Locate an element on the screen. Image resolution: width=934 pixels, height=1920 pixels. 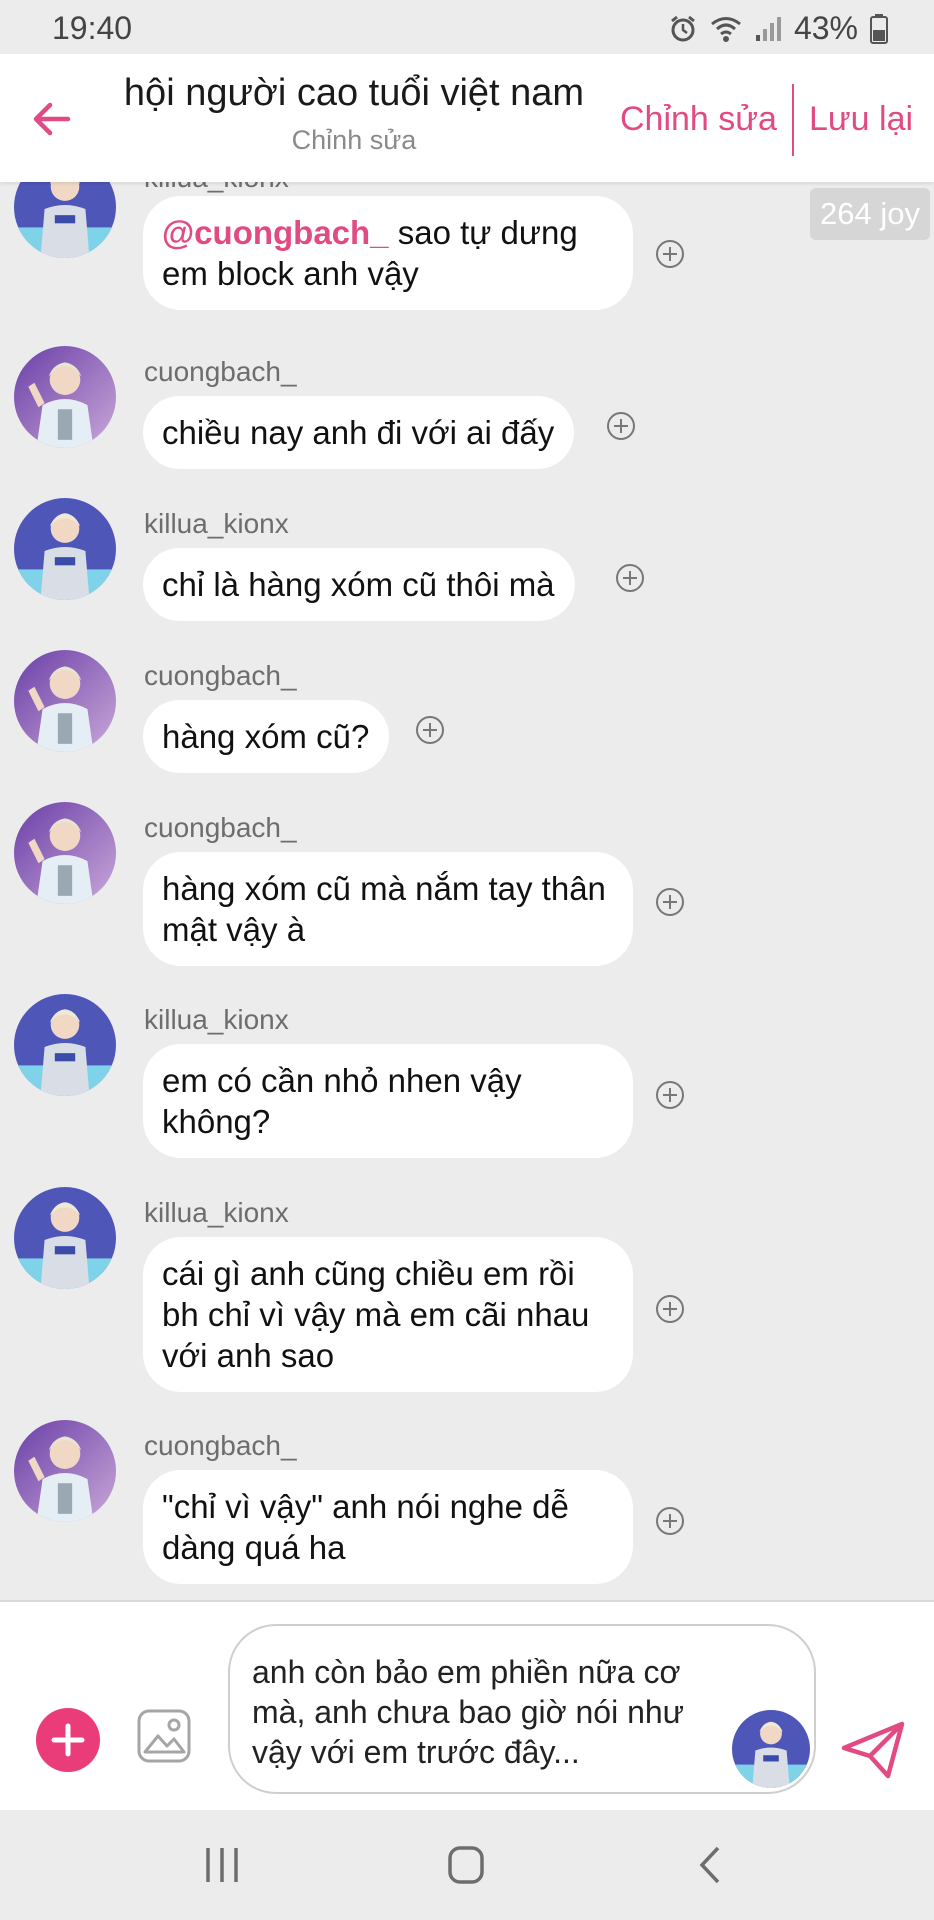
message-text: chiều nay anh đi với ai đấy is located at coordinates (358, 432).